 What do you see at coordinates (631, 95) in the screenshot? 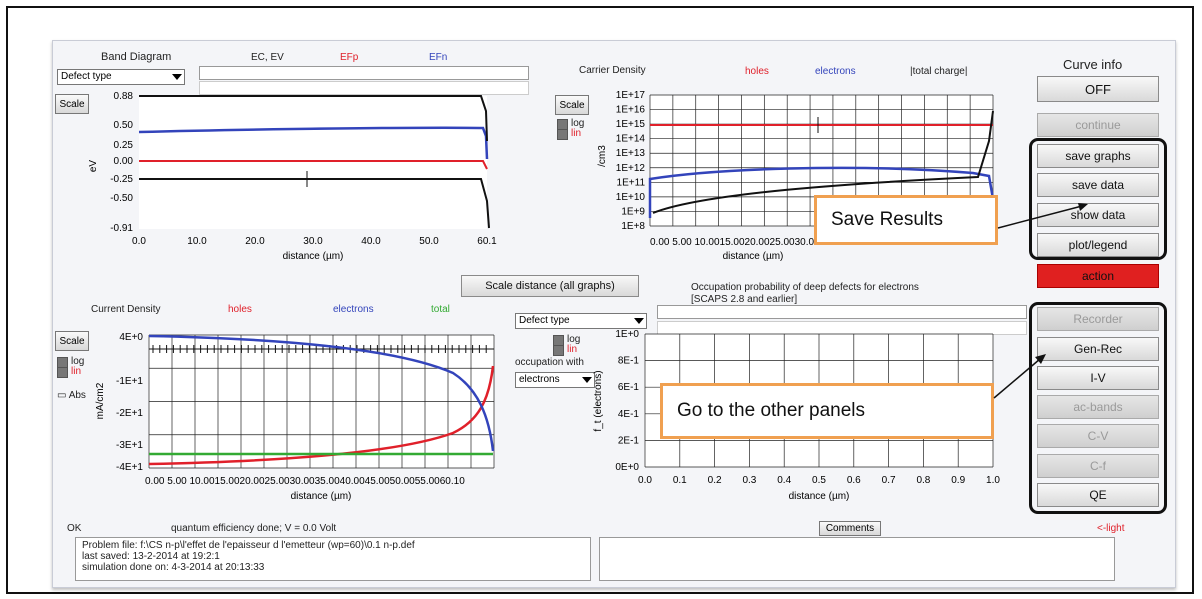
I see `carrier-ytick-label: 1E+17` at bounding box center [631, 95].